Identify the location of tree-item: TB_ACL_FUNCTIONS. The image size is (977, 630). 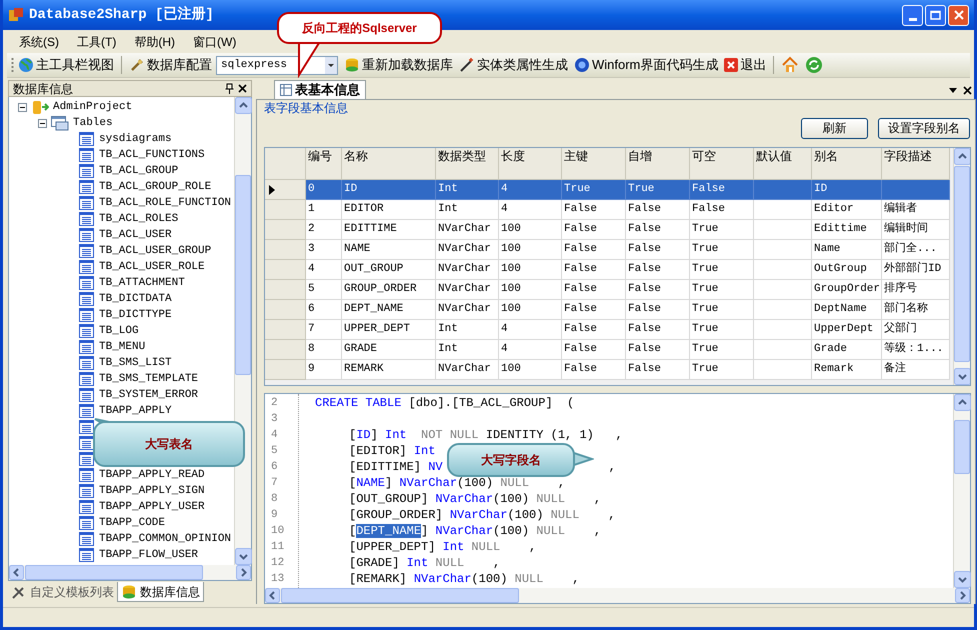
(152, 155).